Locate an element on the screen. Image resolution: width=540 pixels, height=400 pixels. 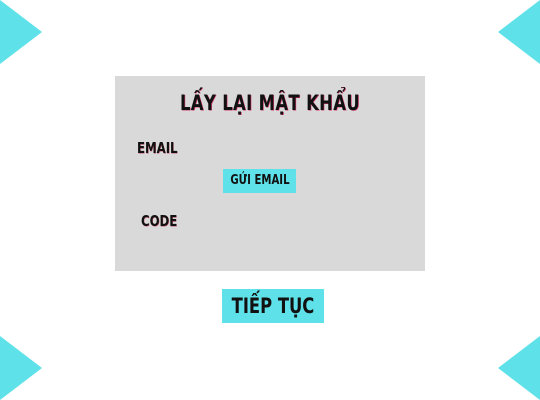
continue-button-label: TIẾP TỤC is located at coordinates (273, 306).